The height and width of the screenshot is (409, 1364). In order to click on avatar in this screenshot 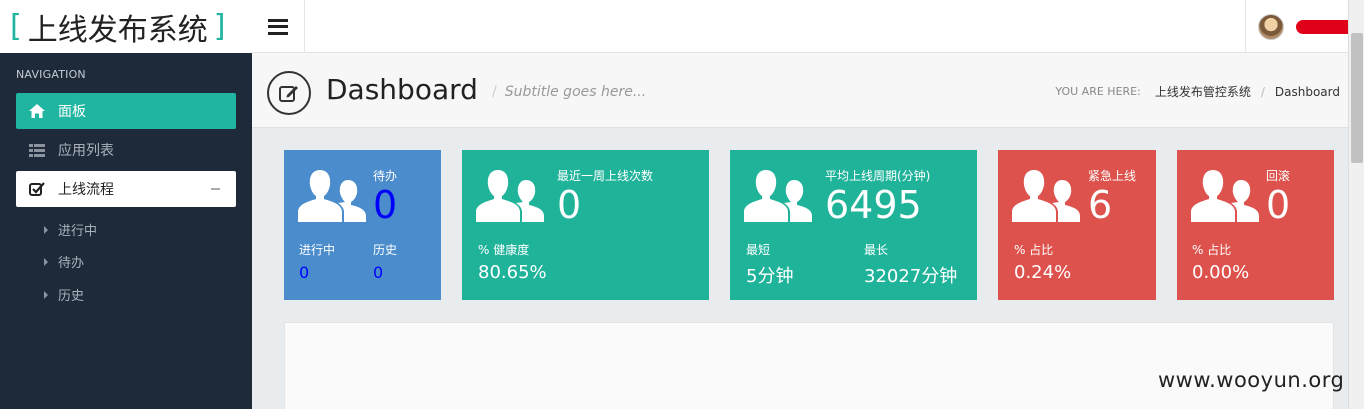, I will do `click(1271, 26)`.